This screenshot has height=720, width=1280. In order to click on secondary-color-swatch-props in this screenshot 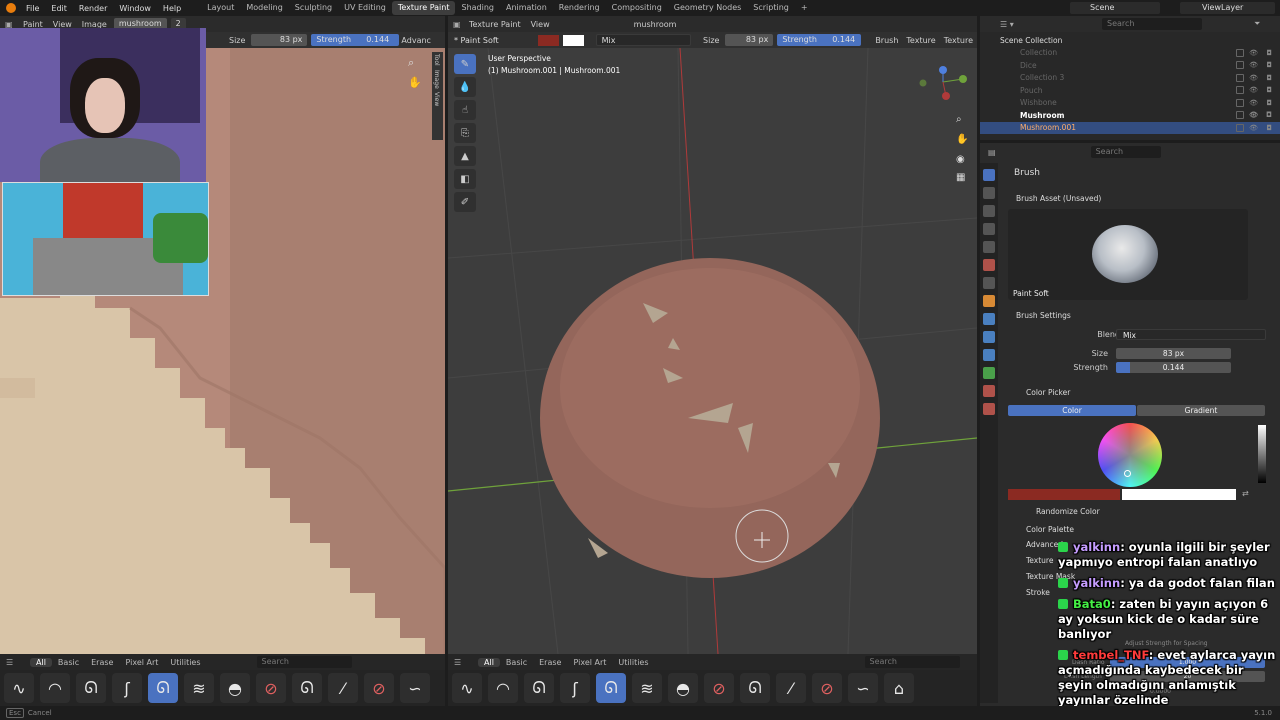, I will do `click(1179, 494)`.